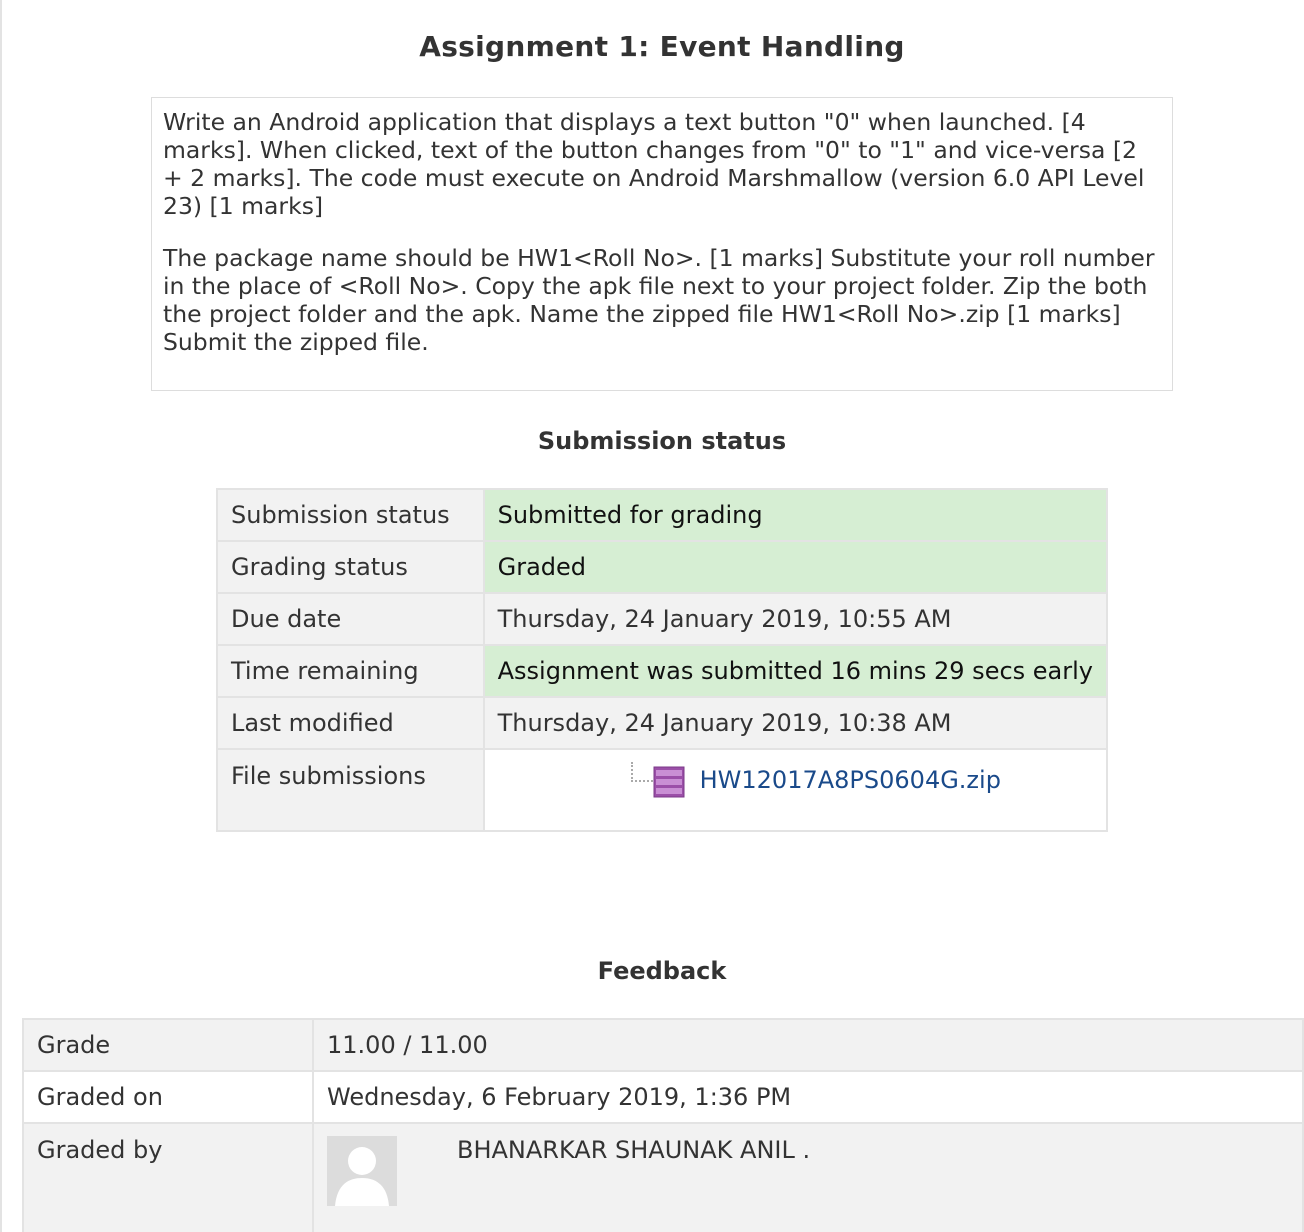 This screenshot has width=1304, height=1232. I want to click on file-tree: HW12017A8PS0604G.zip, so click(854, 783).